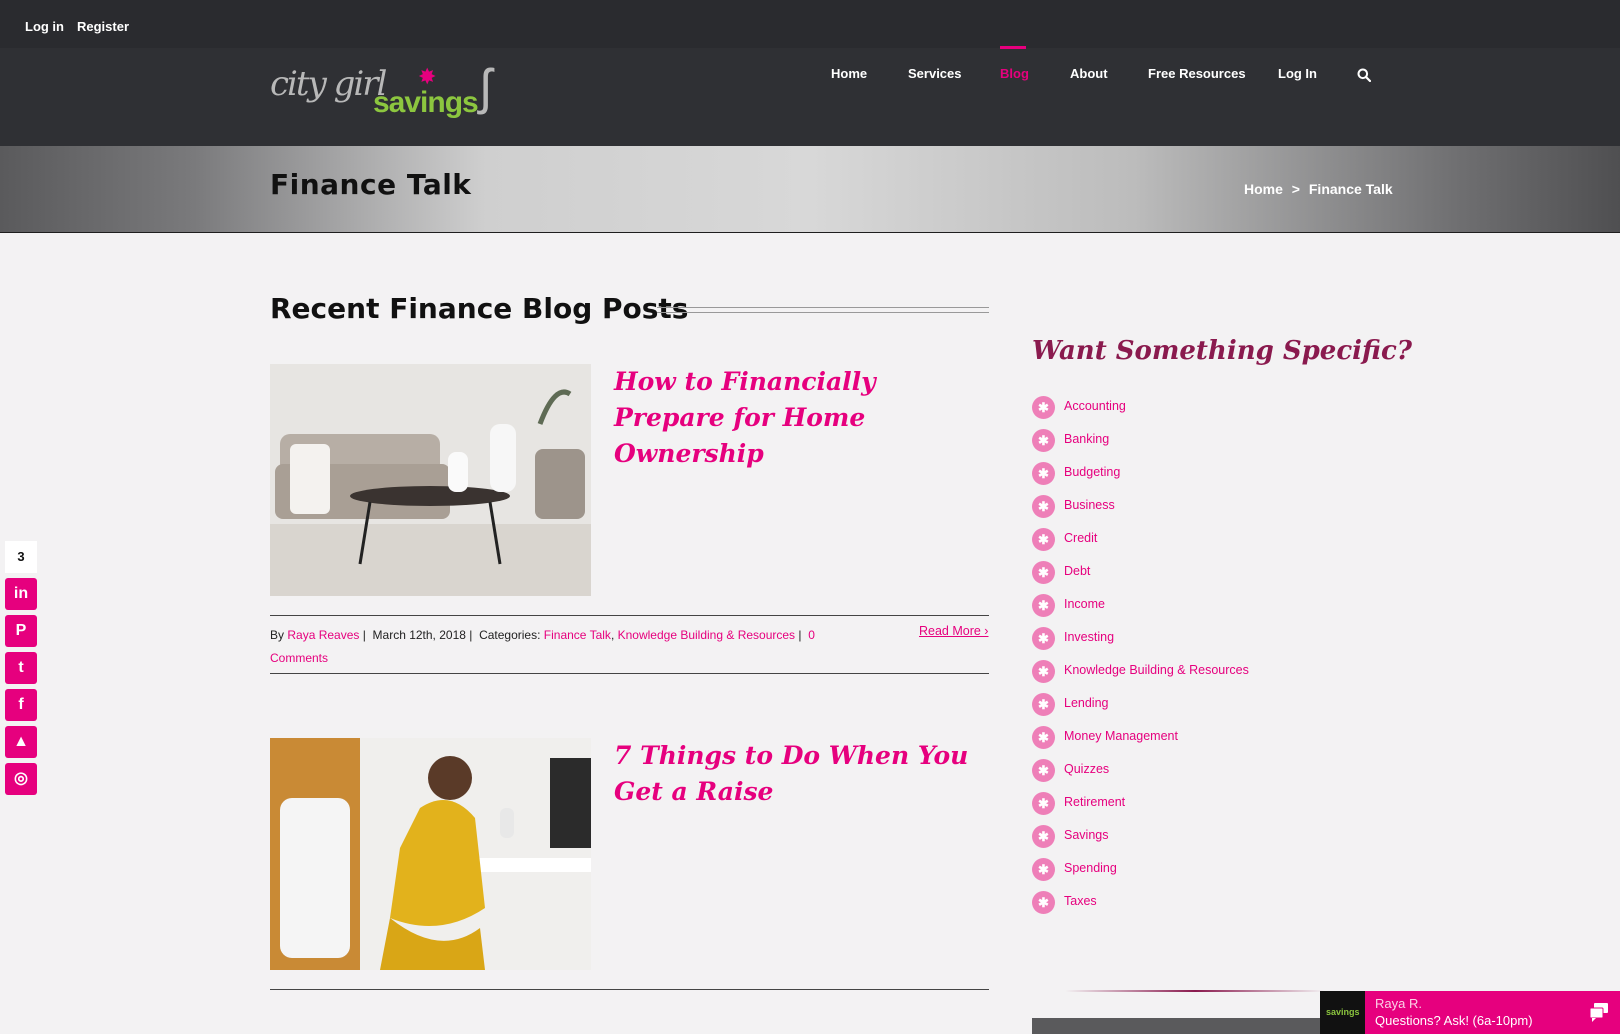 Image resolution: width=1620 pixels, height=1034 pixels. What do you see at coordinates (486, 87) in the screenshot?
I see `logo-figure-icon: ʃ` at bounding box center [486, 87].